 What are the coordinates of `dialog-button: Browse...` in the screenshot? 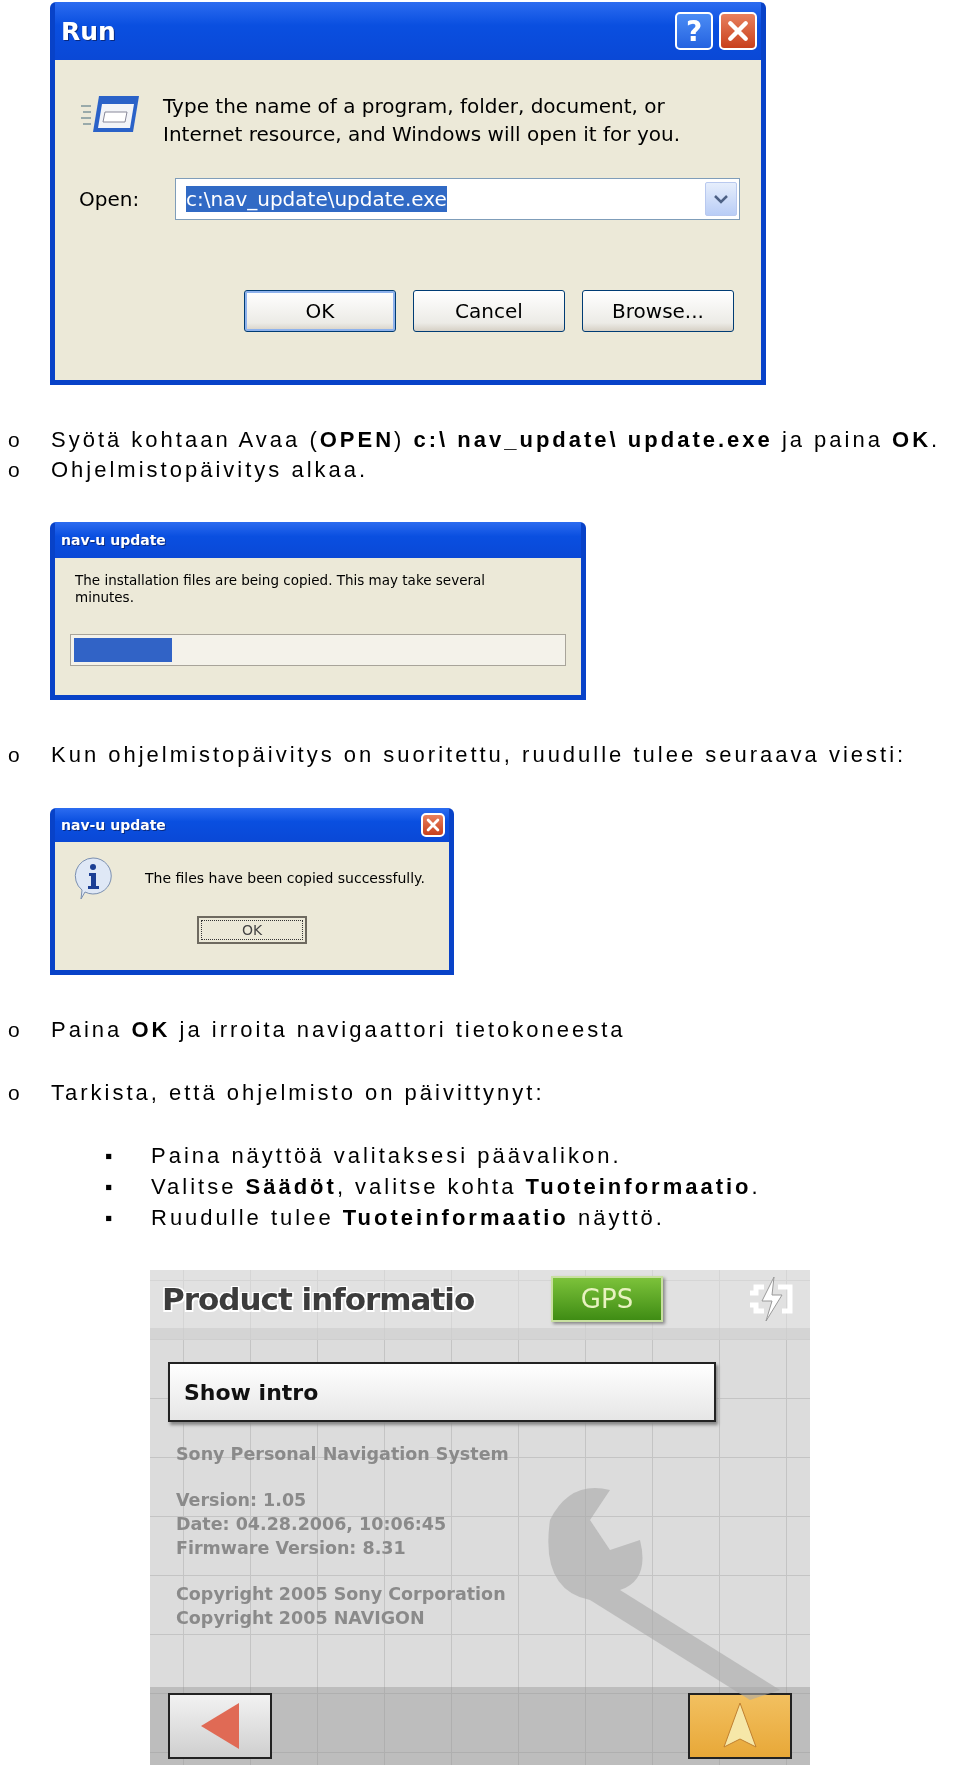 It's located at (658, 311).